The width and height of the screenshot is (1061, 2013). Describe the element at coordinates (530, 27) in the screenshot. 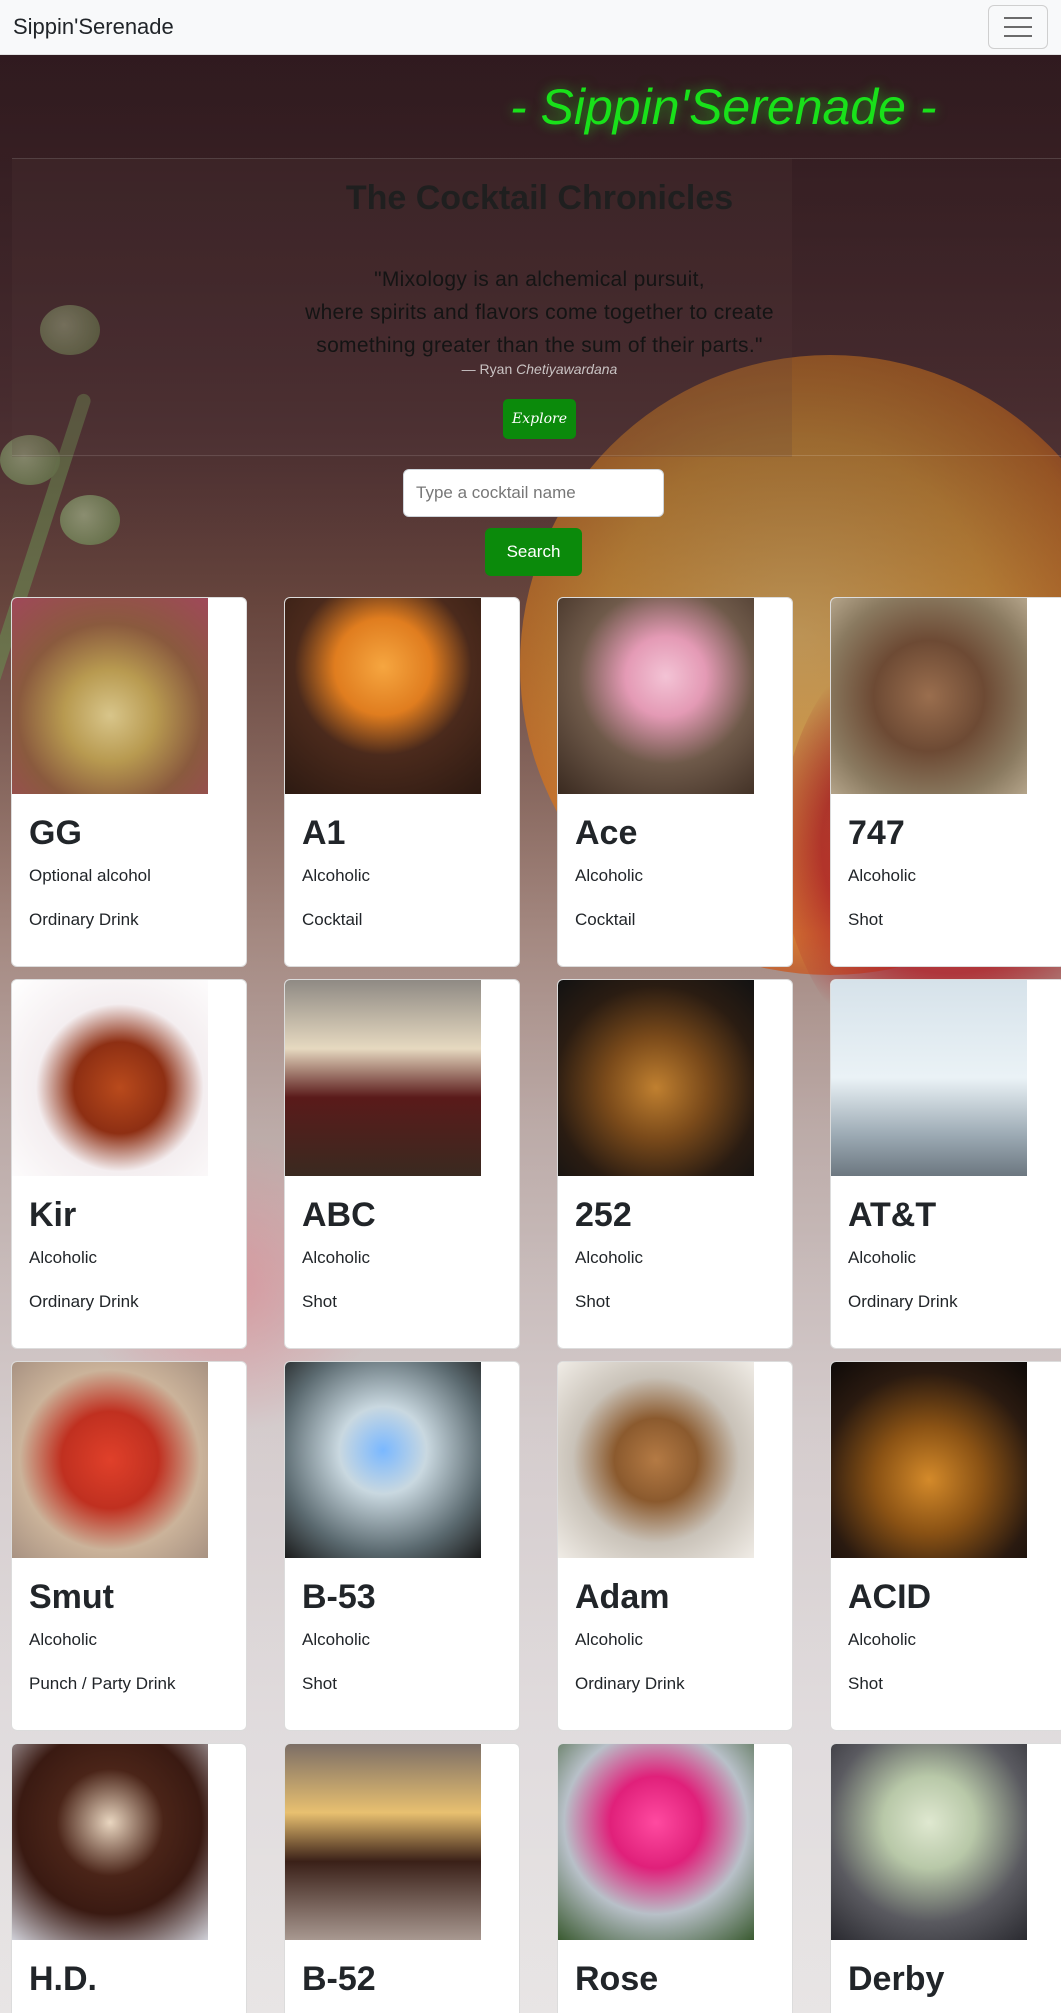

I see `navbar: Sippin'Serenade` at that location.